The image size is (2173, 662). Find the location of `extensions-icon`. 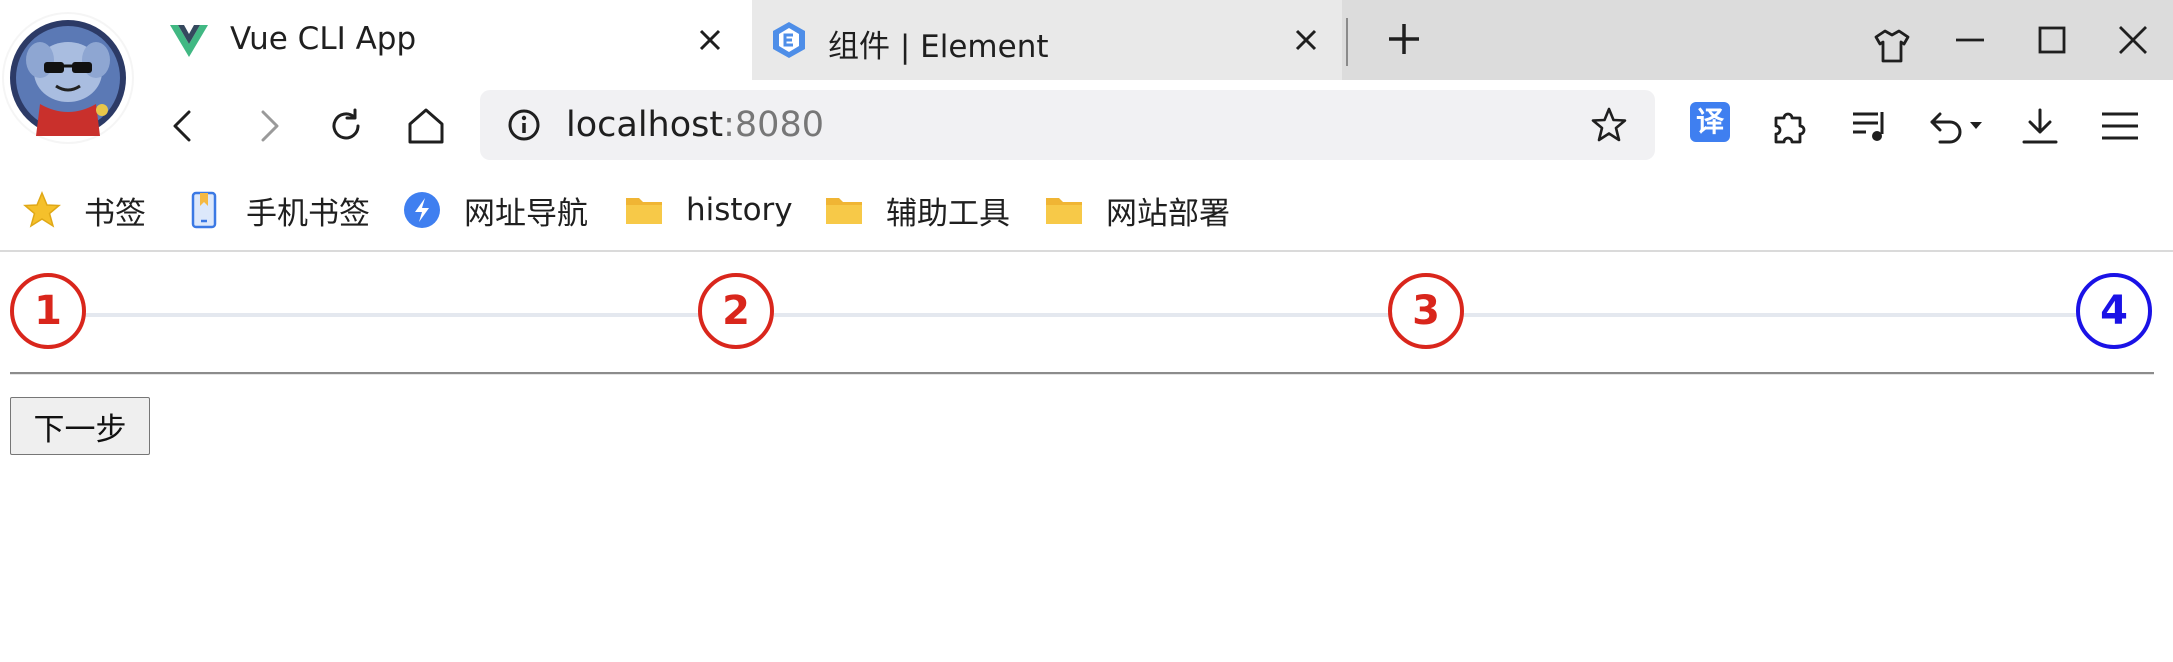

extensions-icon is located at coordinates (1790, 126).